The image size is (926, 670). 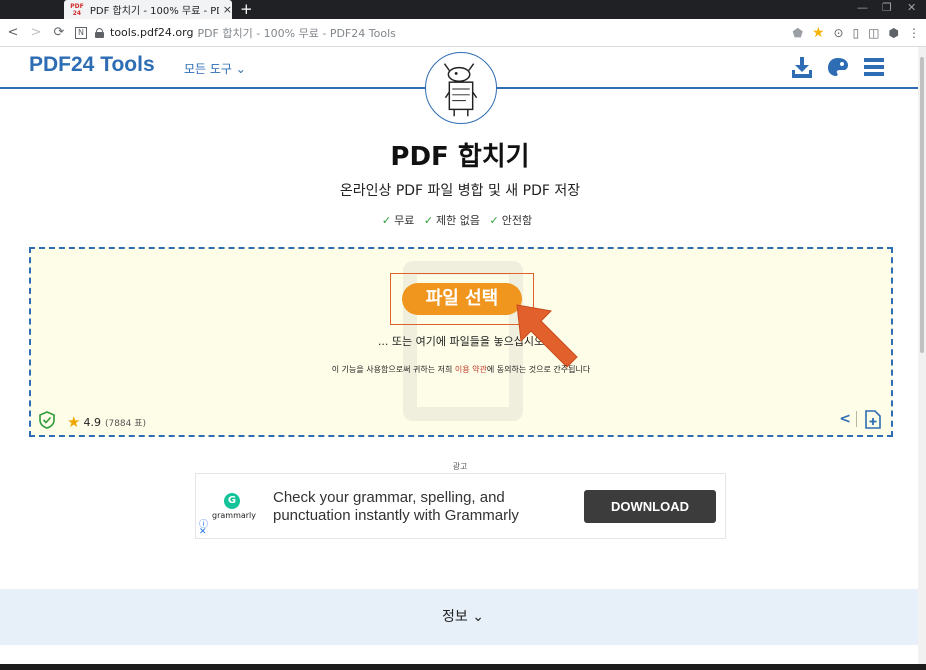 I want to click on taskbar, so click(x=463, y=667).